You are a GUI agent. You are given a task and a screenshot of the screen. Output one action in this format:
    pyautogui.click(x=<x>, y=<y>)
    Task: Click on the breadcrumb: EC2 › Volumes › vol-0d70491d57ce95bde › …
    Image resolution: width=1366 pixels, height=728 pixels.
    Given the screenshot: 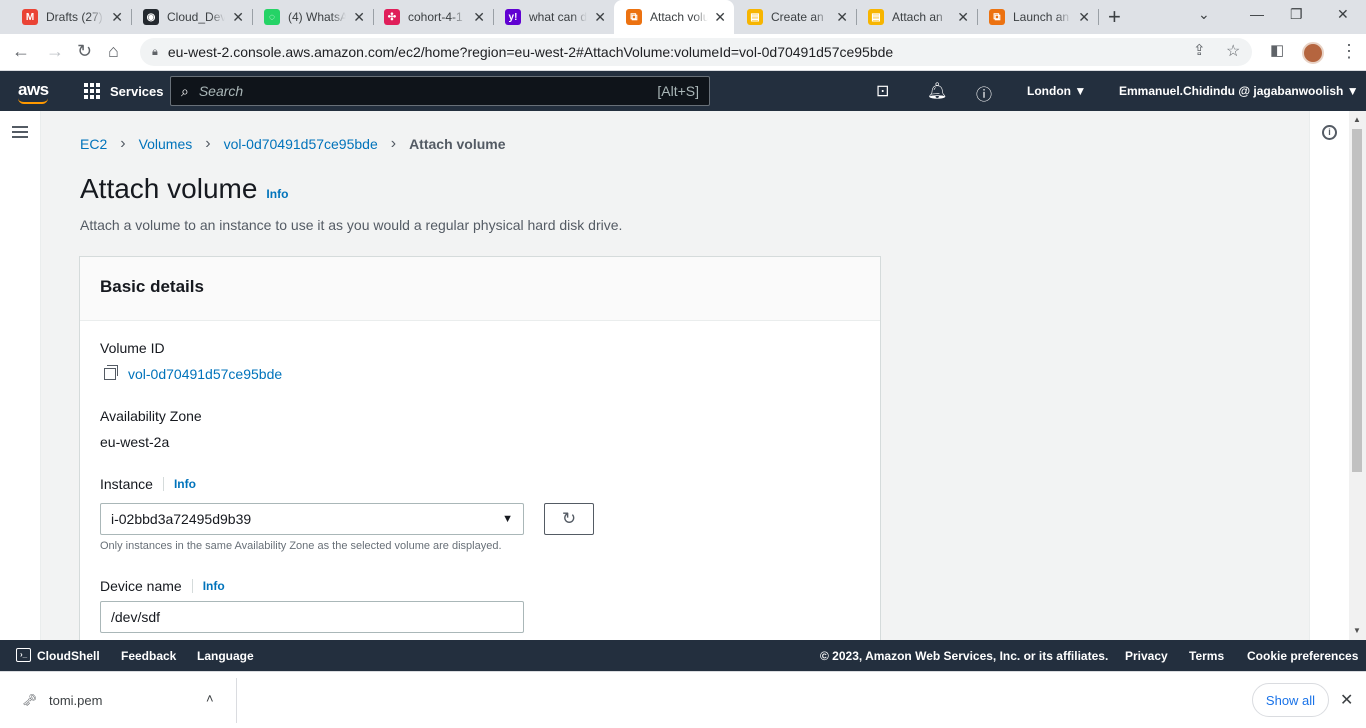 What is the action you would take?
    pyautogui.click(x=293, y=144)
    